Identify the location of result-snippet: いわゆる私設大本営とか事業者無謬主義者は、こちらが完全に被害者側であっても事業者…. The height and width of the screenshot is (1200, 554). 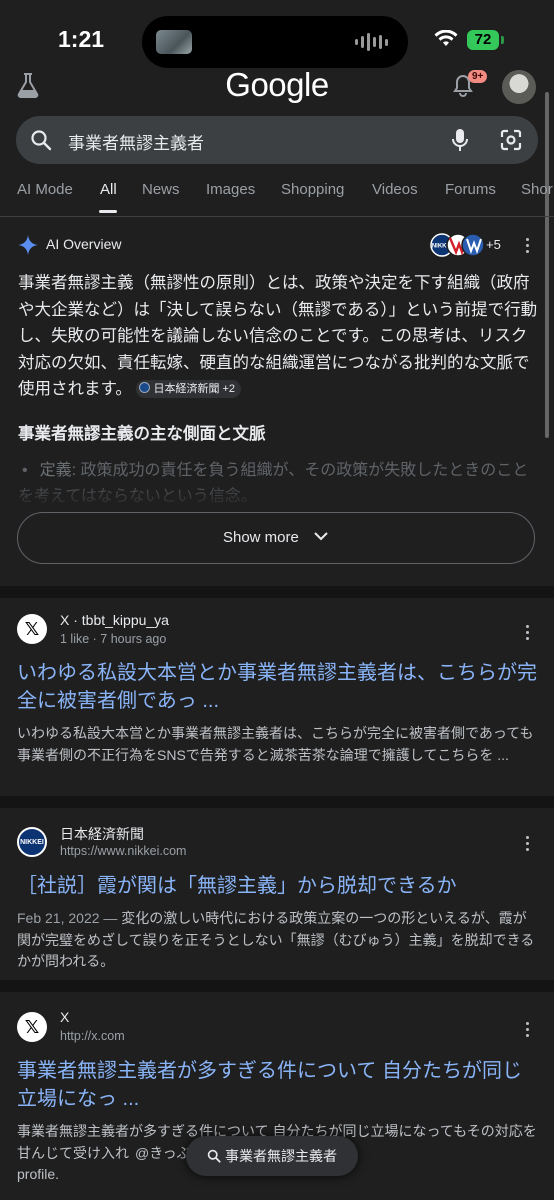
(275, 744).